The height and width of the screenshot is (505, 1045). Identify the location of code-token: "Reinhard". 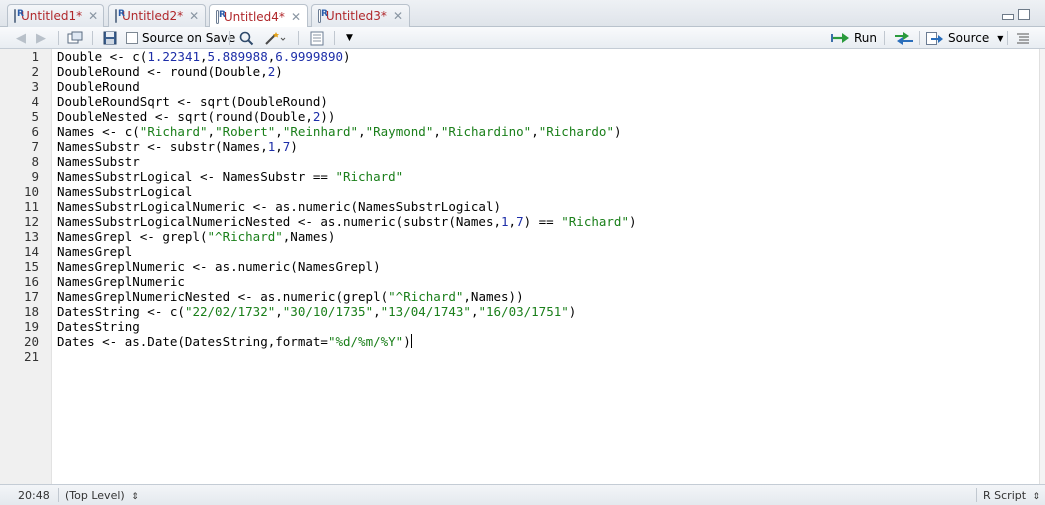
(320, 131).